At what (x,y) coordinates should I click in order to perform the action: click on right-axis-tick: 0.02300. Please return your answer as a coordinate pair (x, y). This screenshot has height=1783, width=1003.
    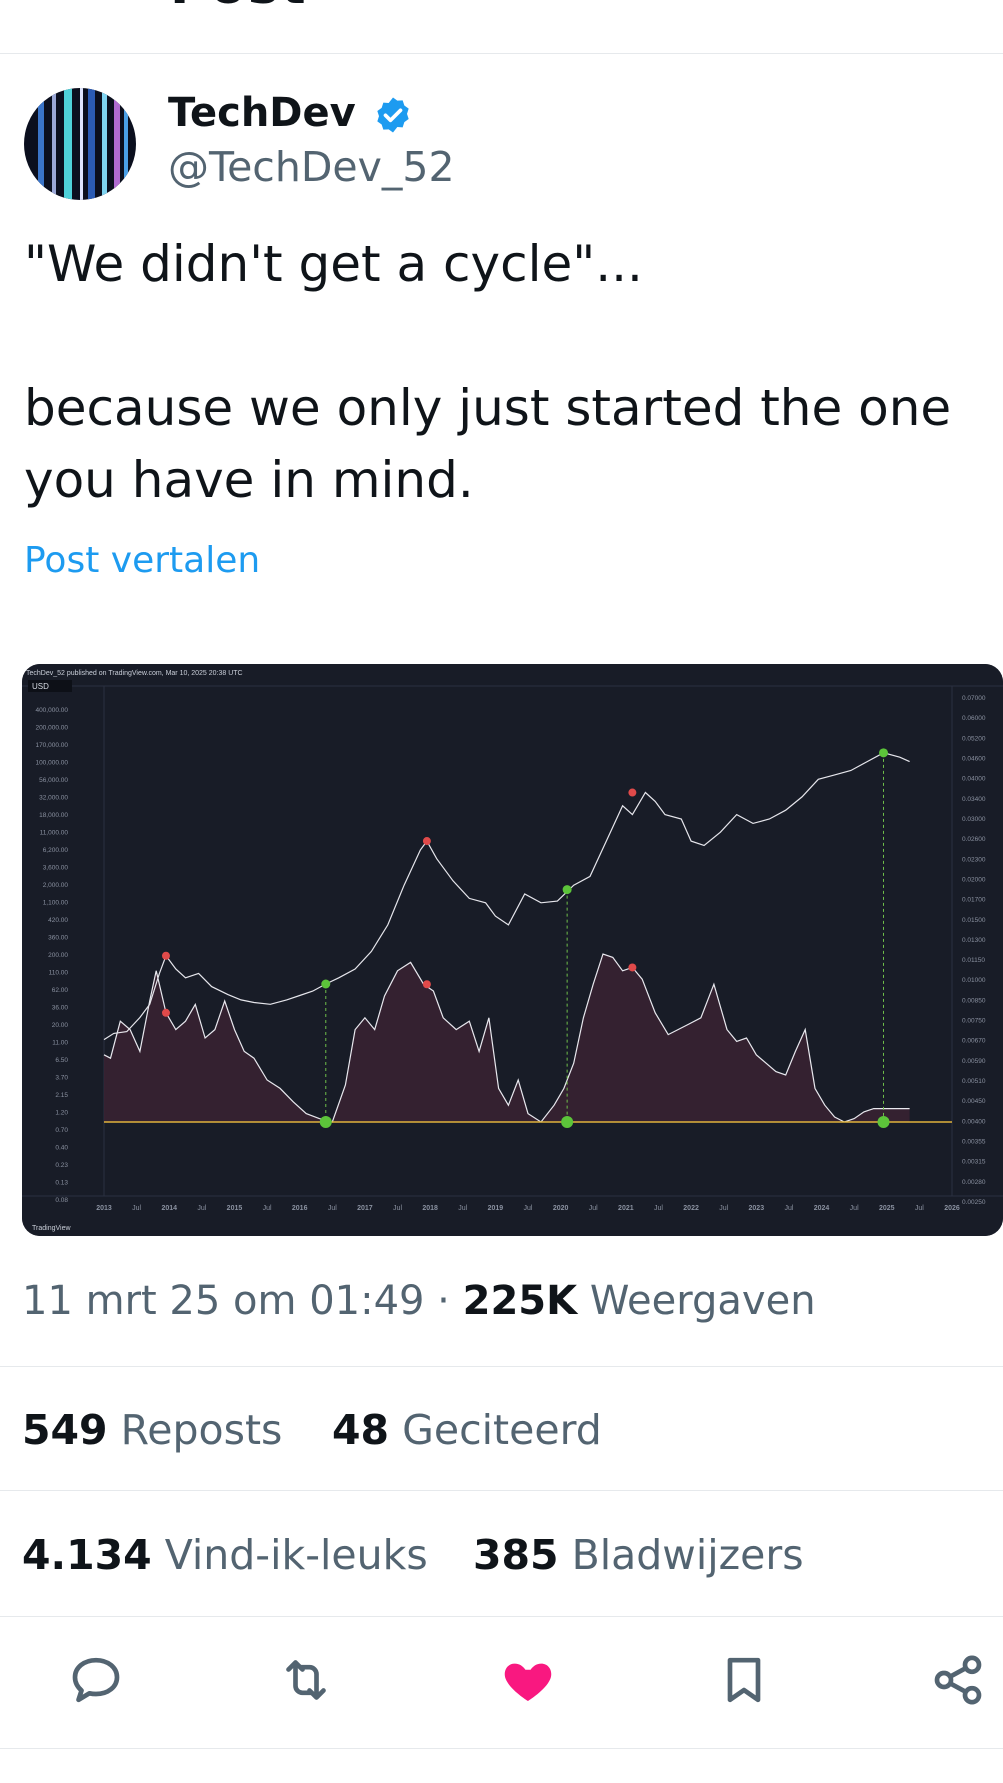
    Looking at the image, I should click on (974, 859).